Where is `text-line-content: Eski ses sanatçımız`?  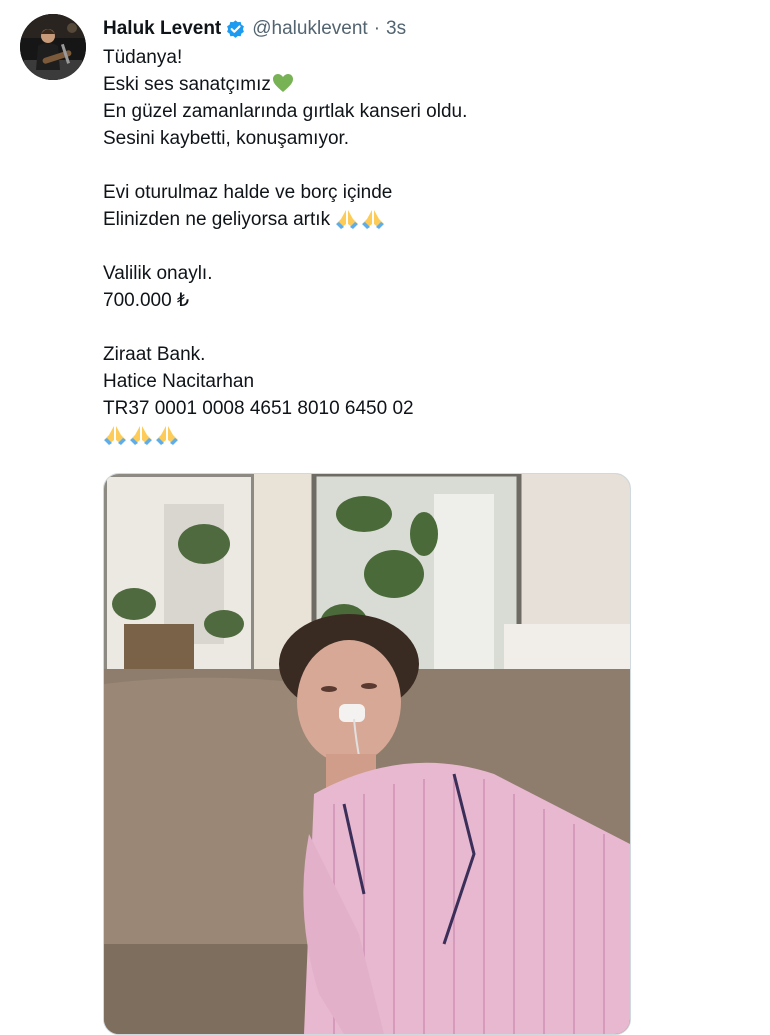
text-line-content: Eski ses sanatçımız is located at coordinates (187, 84).